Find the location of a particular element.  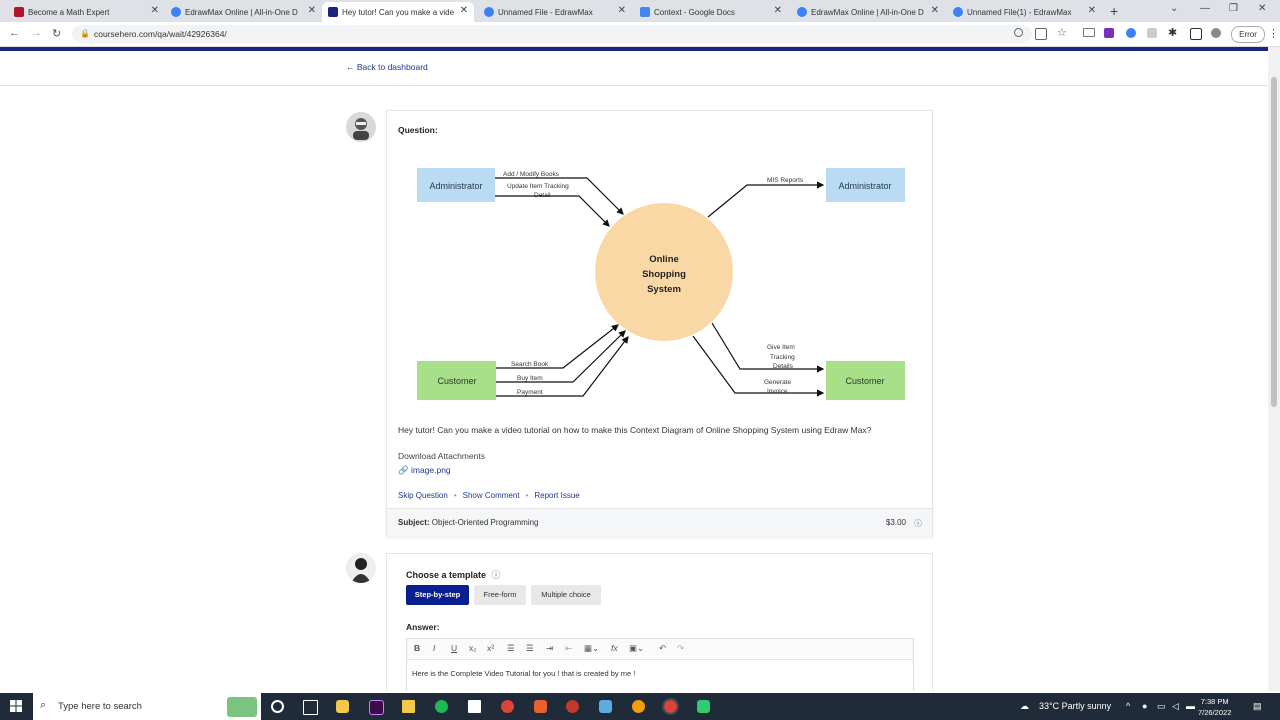

menu-dots-icon: ⋮ is located at coordinates (1273, 33).